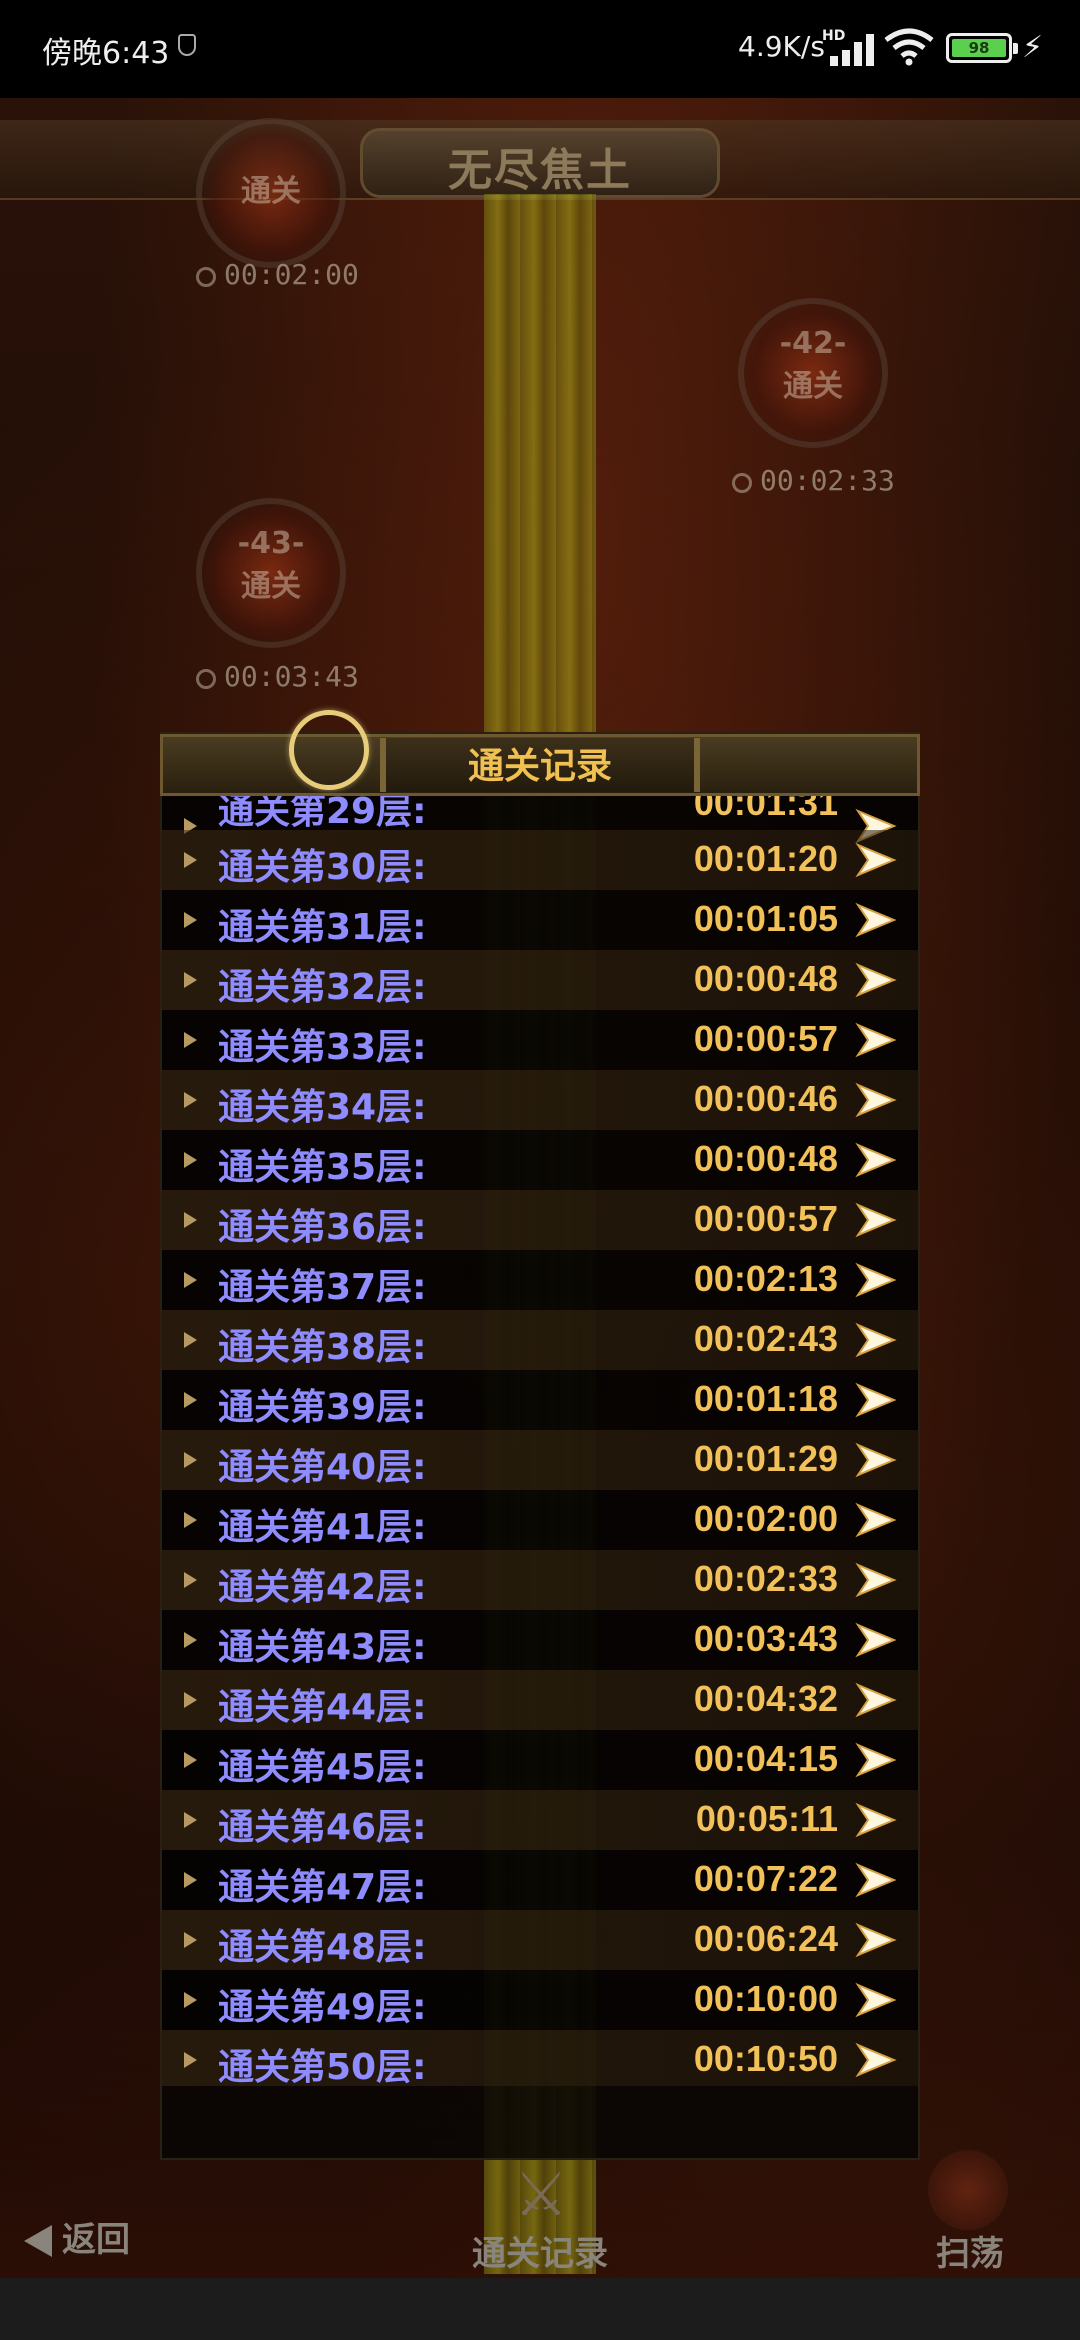  I want to click on record-row: 通关第30层: 00:01:20, so click(540, 860).